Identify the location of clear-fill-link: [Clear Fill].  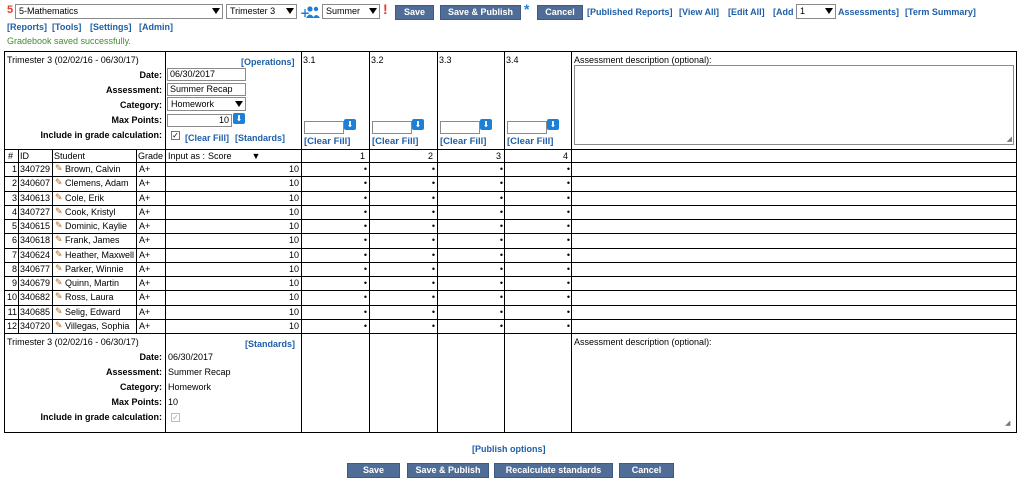
(207, 138).